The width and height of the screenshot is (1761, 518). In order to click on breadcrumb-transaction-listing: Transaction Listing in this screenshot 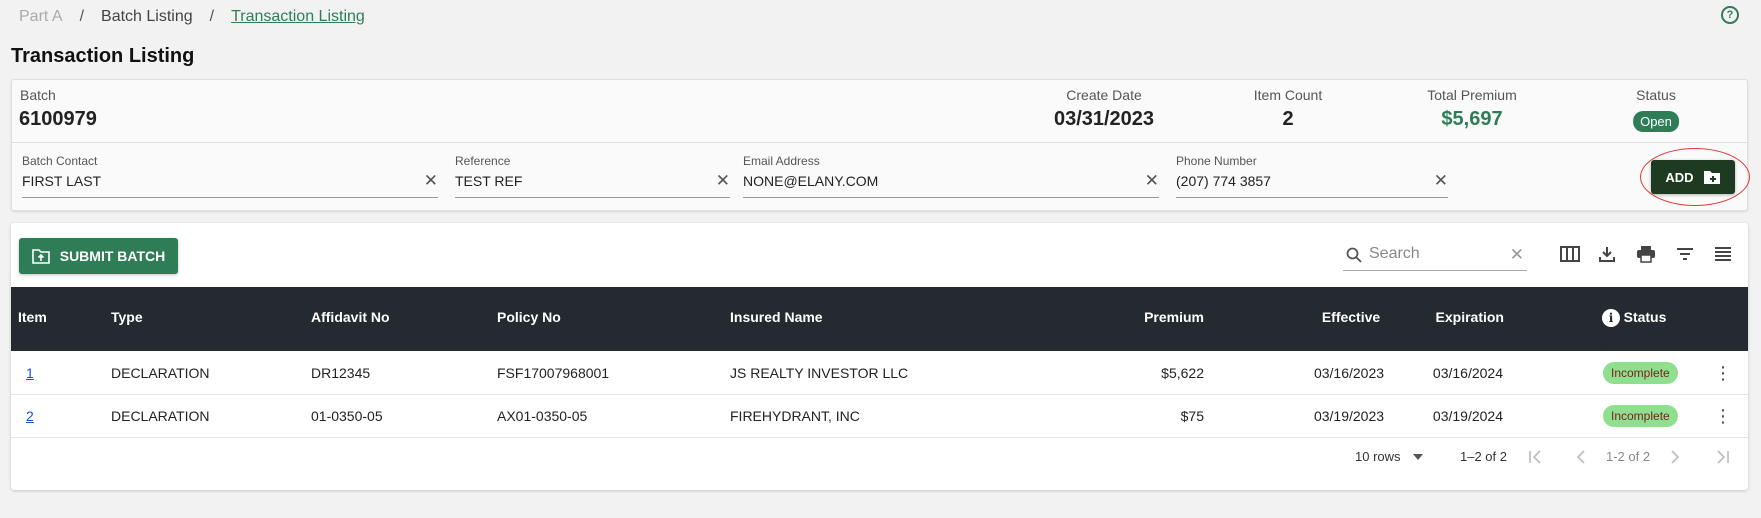, I will do `click(298, 17)`.